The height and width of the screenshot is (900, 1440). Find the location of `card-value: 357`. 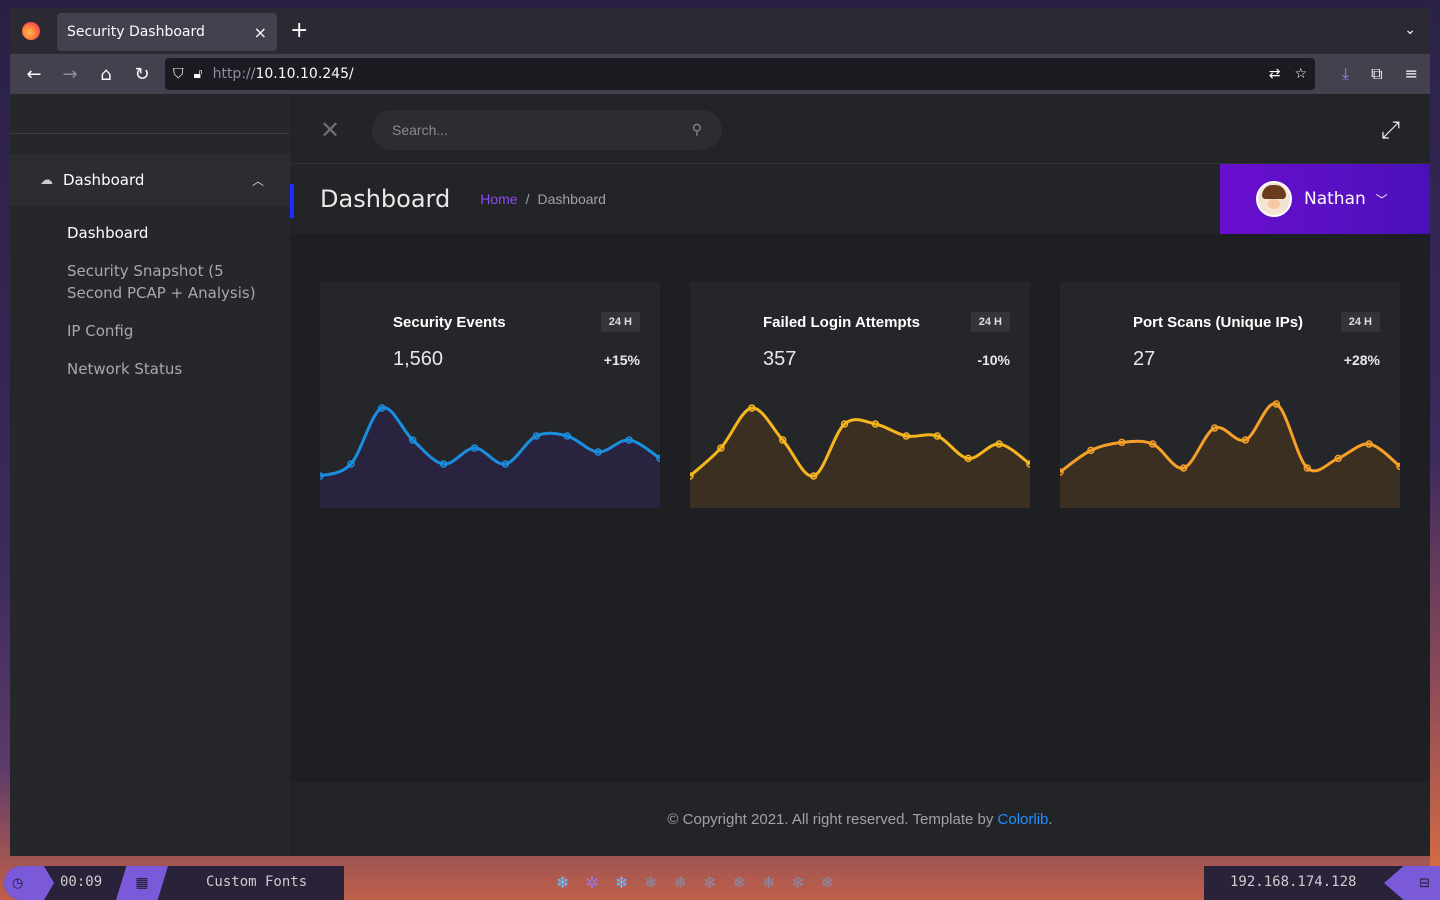

card-value: 357 is located at coordinates (780, 359).